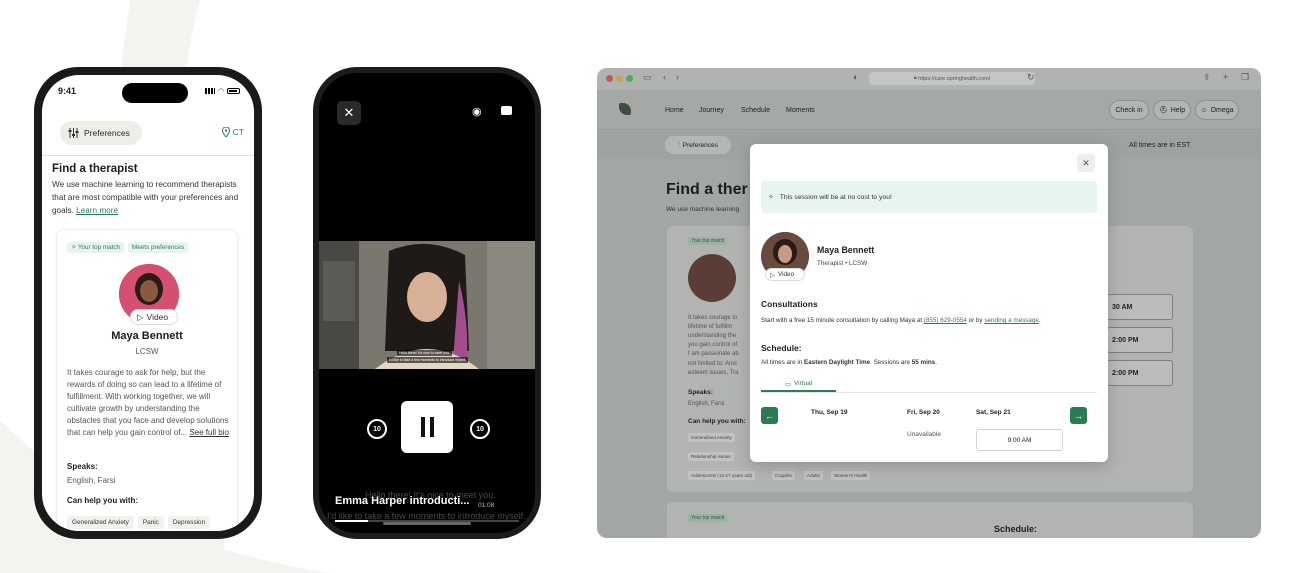 The width and height of the screenshot is (1292, 573). Describe the element at coordinates (677, 77) in the screenshot. I see `forward-icon: ›` at that location.